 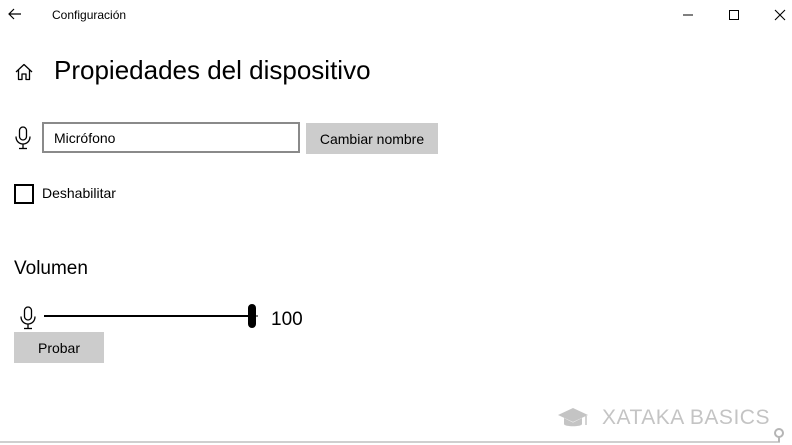 I want to click on graduation-cap-icon, so click(x=573, y=417).